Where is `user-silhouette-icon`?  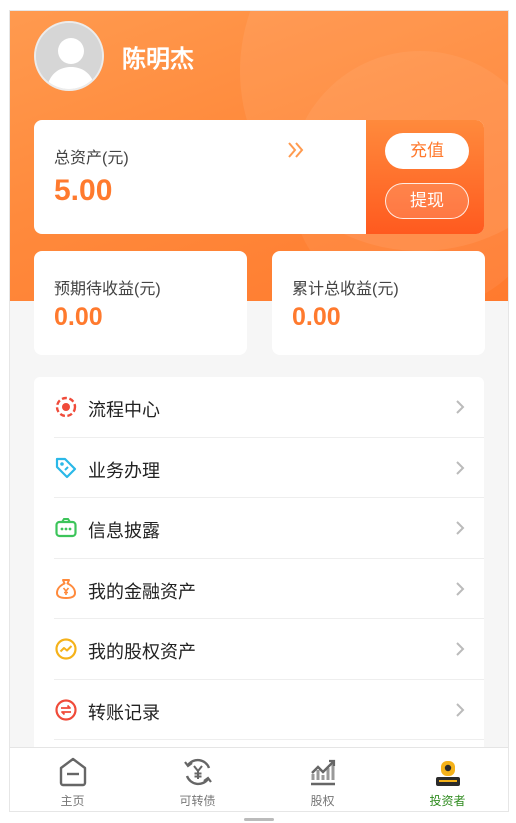 user-silhouette-icon is located at coordinates (69, 56).